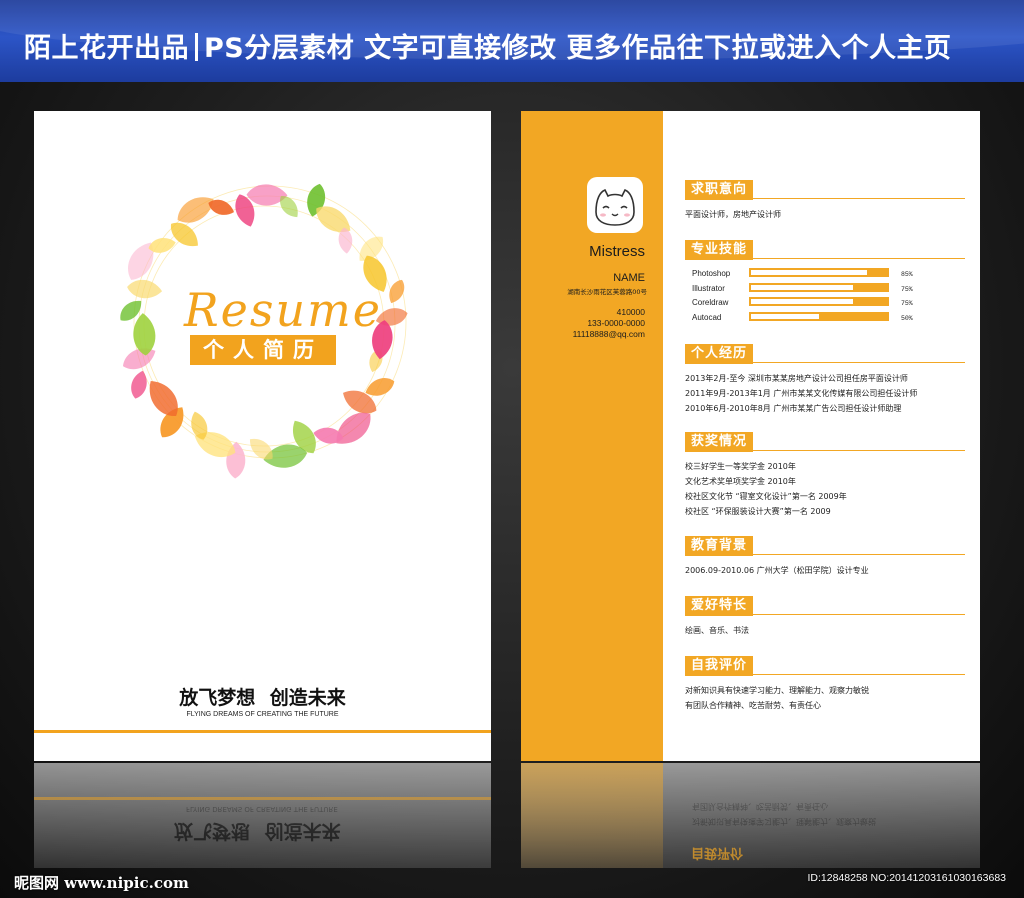 The image size is (1024, 898). What do you see at coordinates (262, 798) in the screenshot?
I see `reflection-divider` at bounding box center [262, 798].